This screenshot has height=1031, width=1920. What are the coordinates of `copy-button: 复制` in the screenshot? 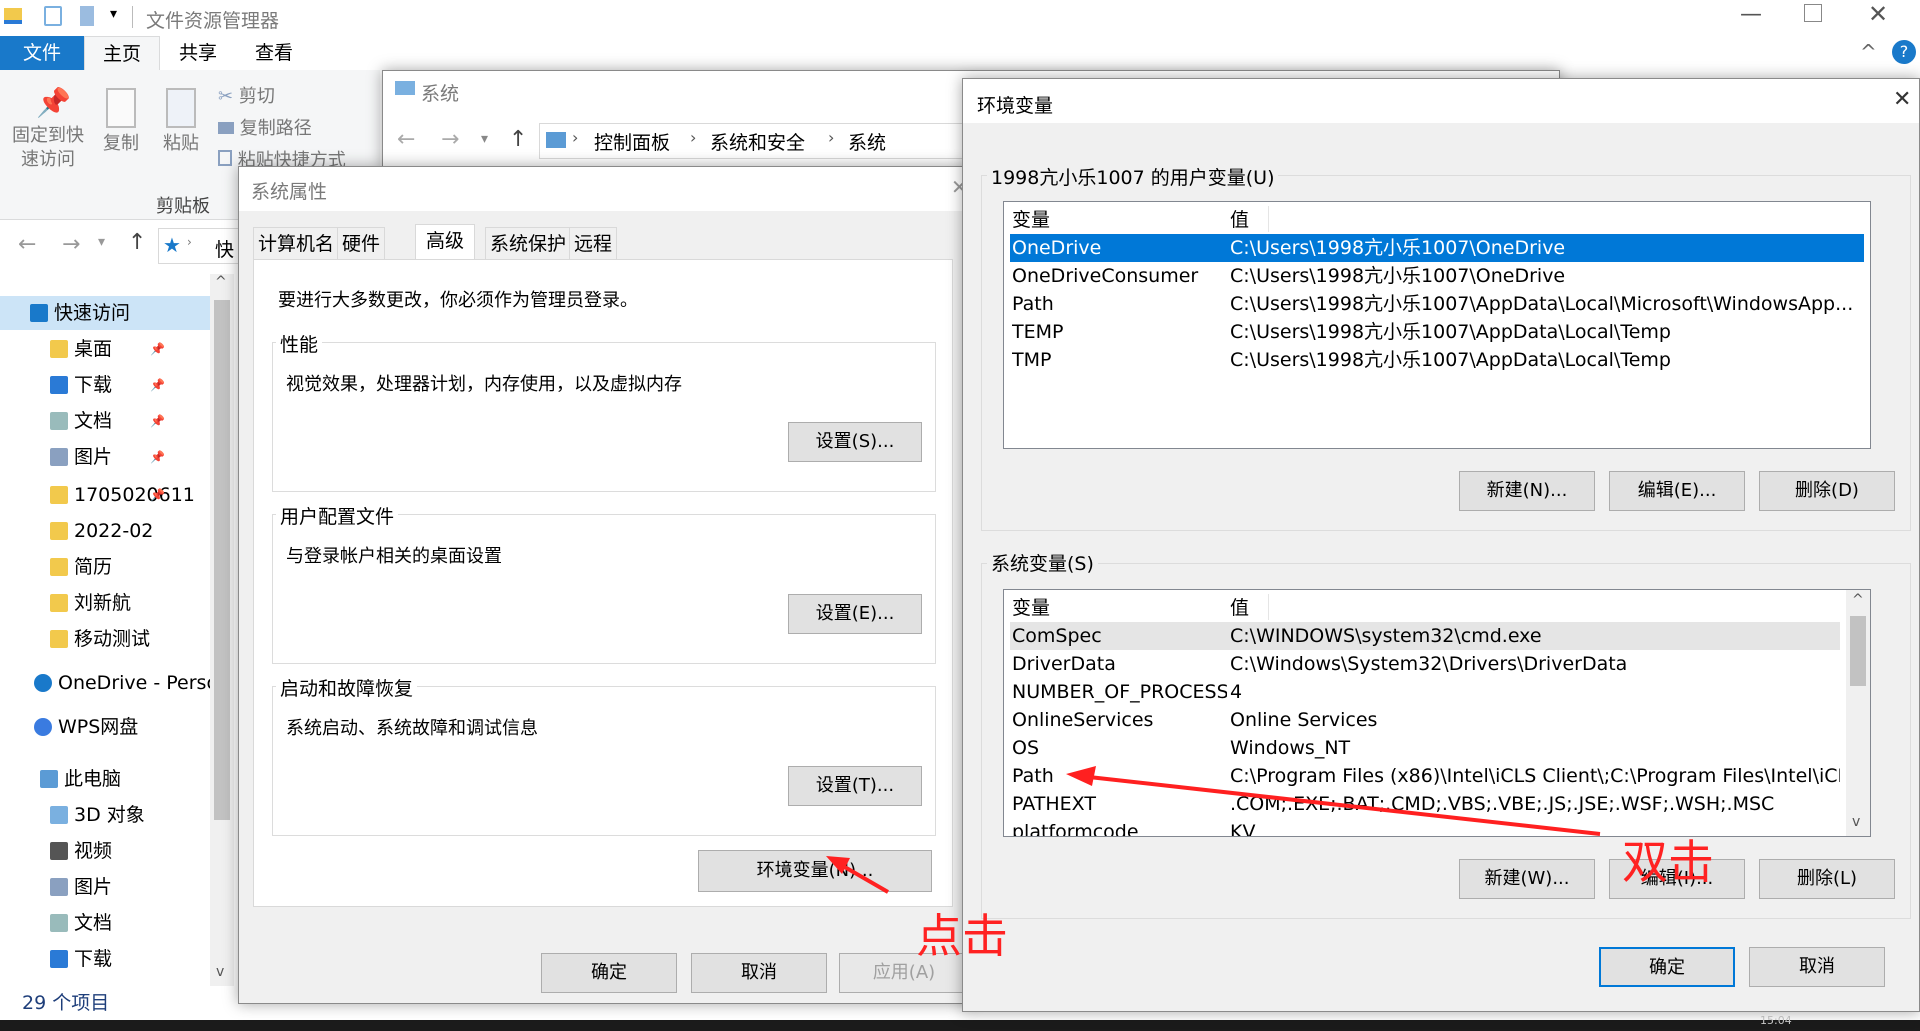 It's located at (121, 122).